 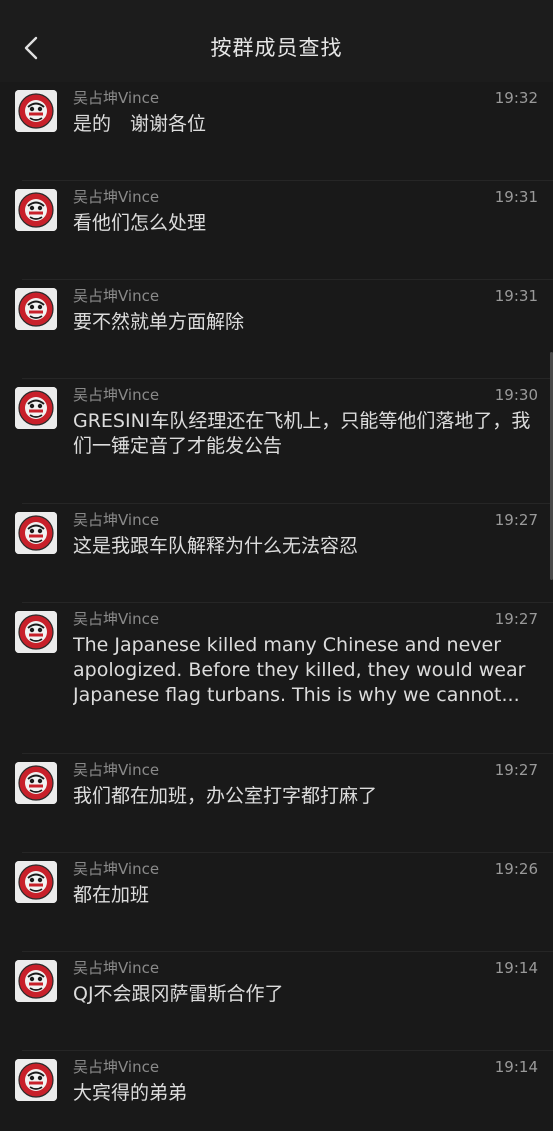 What do you see at coordinates (159, 322) in the screenshot?
I see `message-content: 要不然就单方面解除` at bounding box center [159, 322].